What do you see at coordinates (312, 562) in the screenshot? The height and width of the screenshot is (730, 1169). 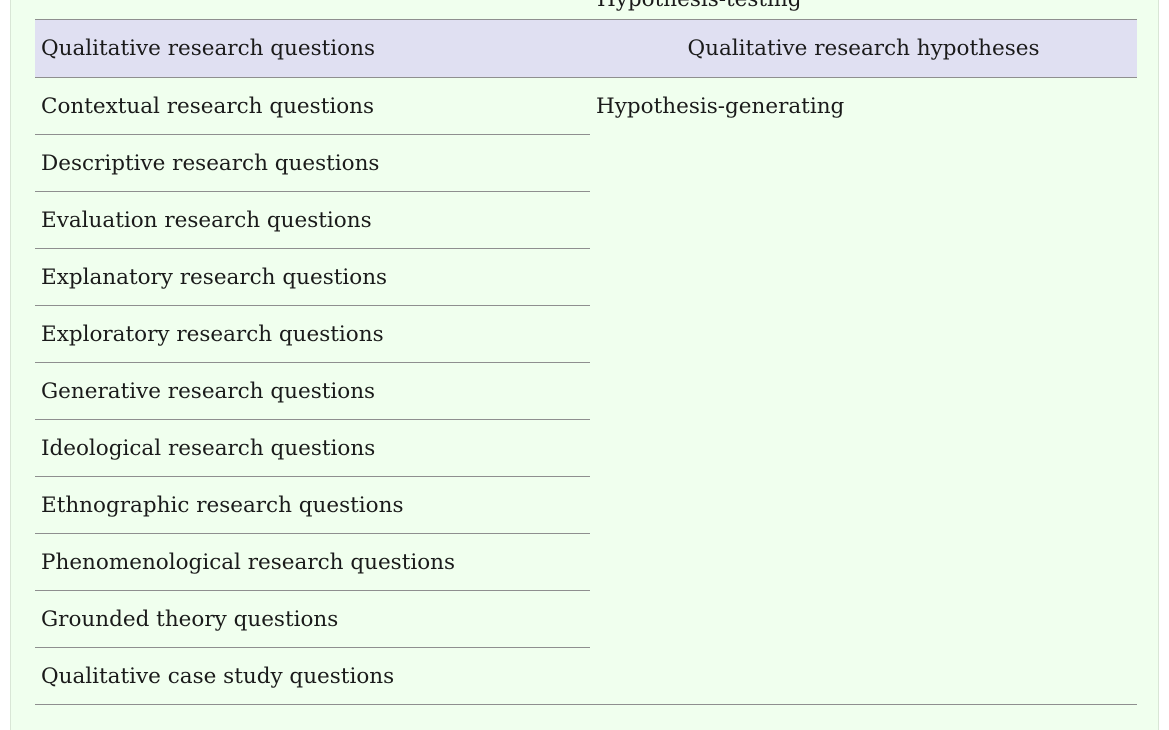 I see `question-cell: Phenomenological research questions` at bounding box center [312, 562].